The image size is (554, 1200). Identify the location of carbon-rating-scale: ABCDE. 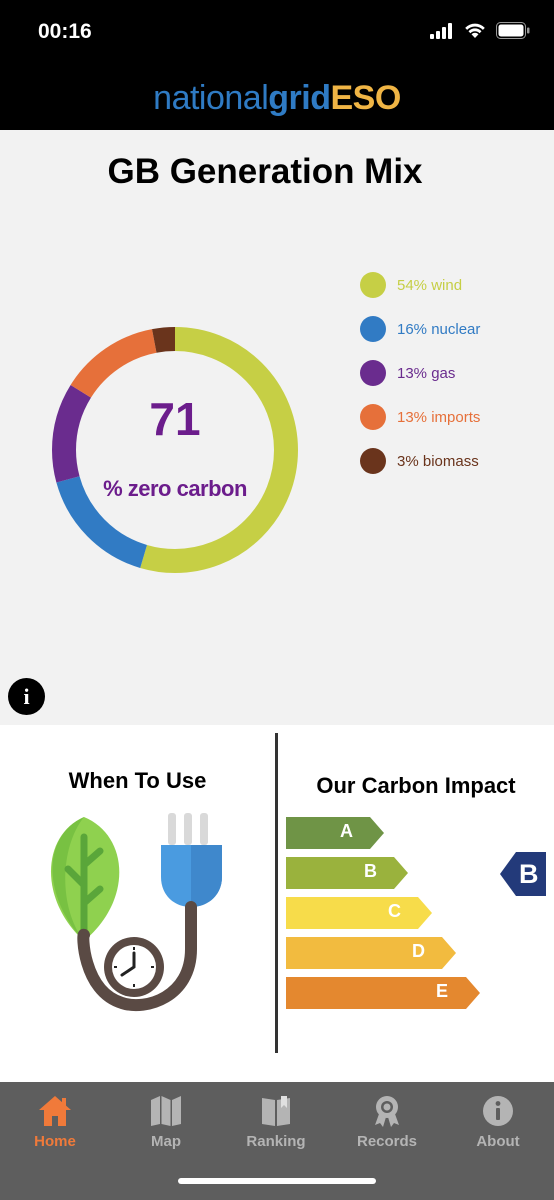
(383, 917).